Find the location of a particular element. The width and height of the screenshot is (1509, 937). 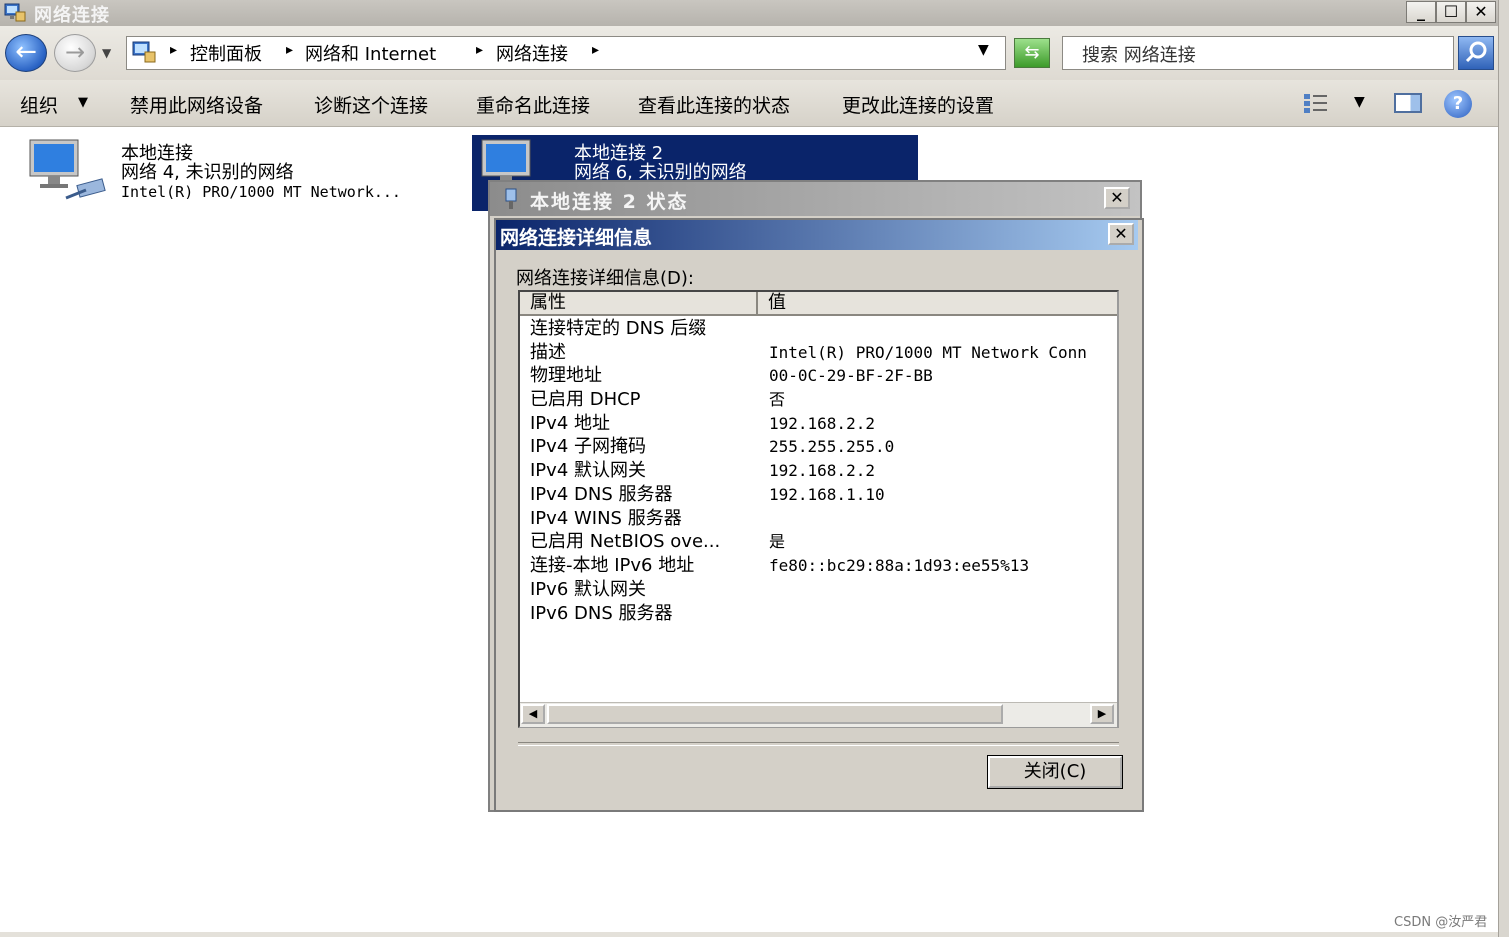

connection-1-network: 网络 4, 未识别的网络 is located at coordinates (207, 172).